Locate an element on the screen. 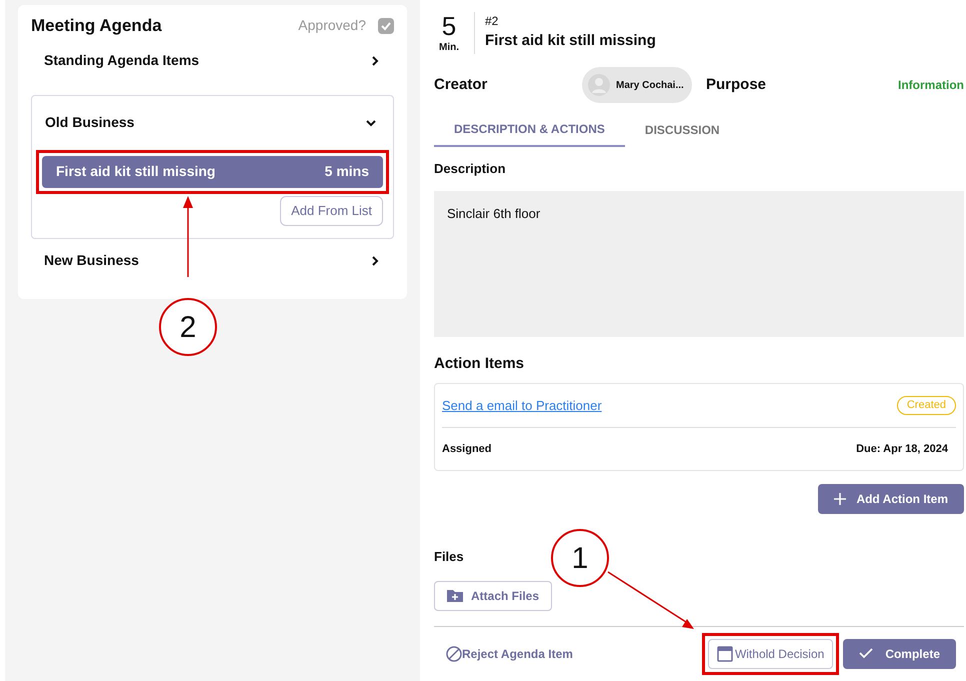 This screenshot has height=681, width=966. avatar-icon is located at coordinates (599, 85).